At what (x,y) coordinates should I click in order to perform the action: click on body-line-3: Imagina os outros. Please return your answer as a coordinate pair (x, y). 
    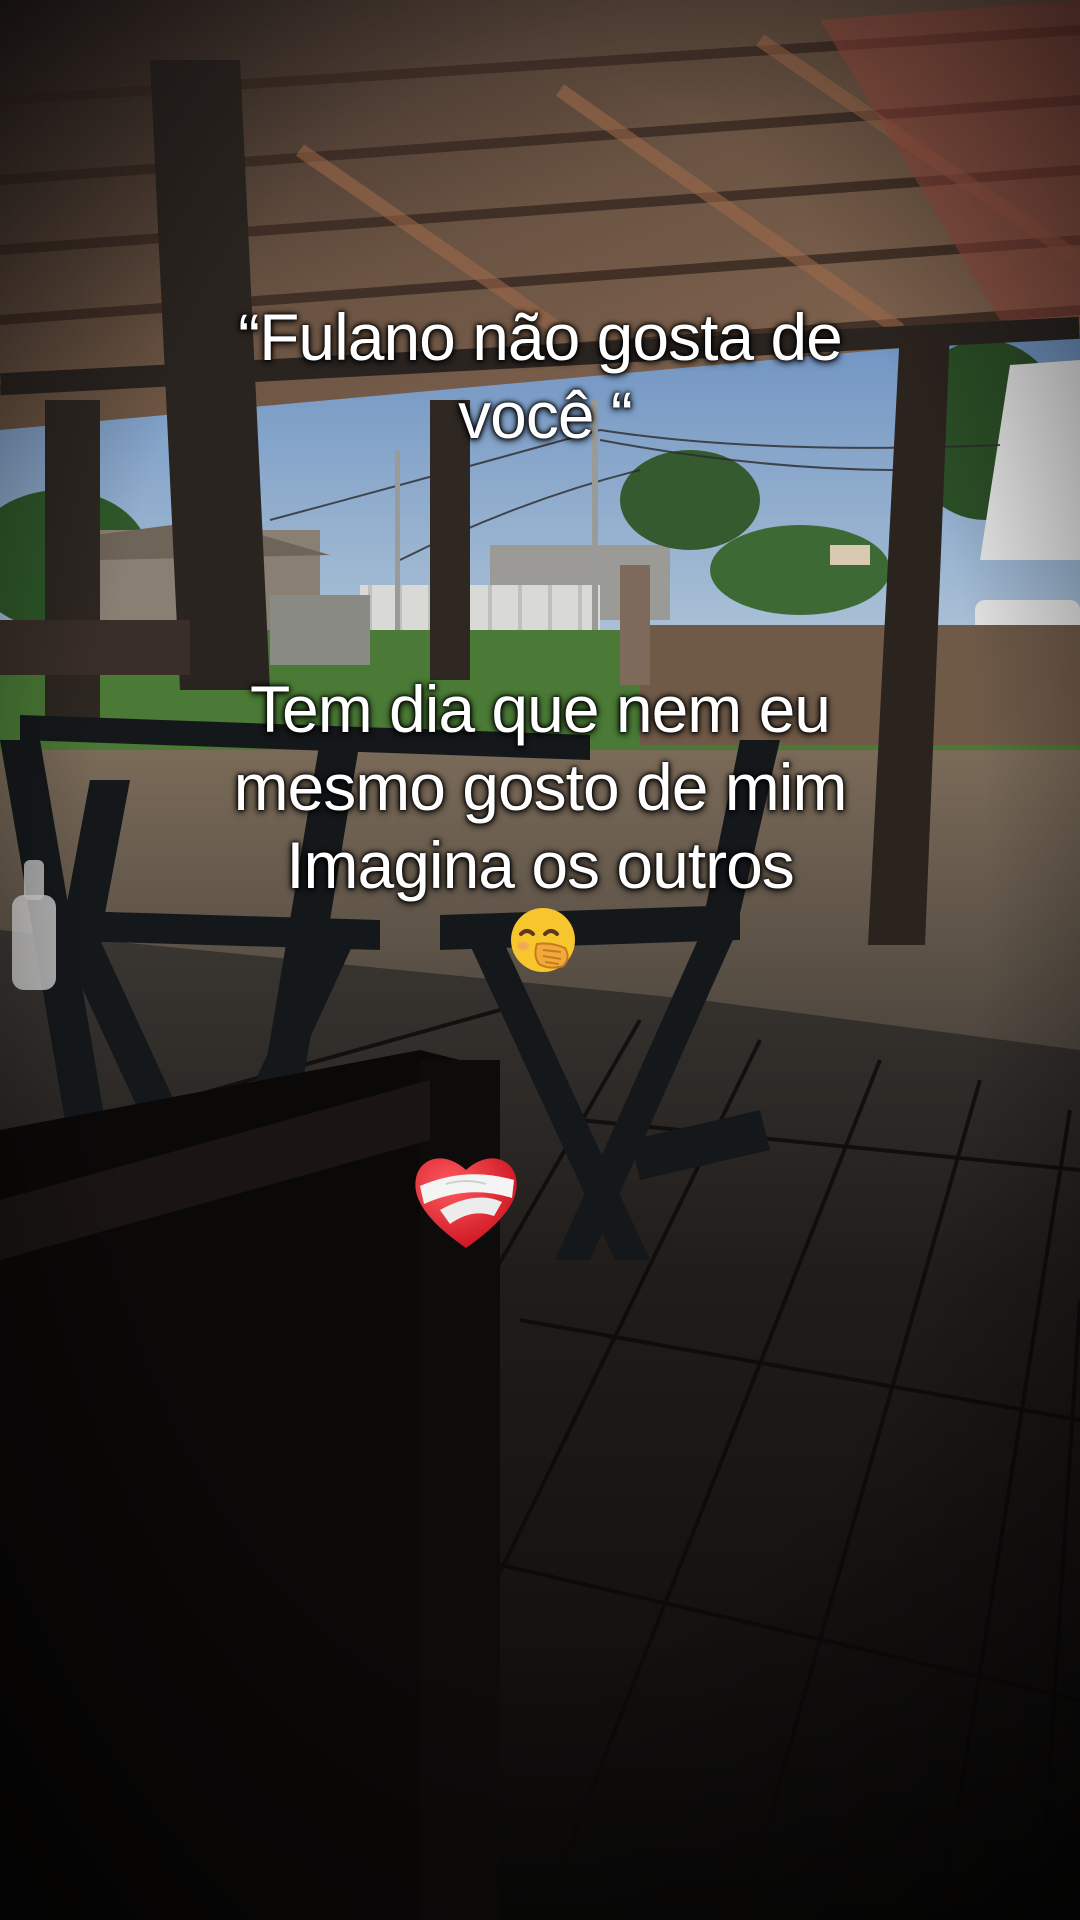
    Looking at the image, I should click on (540, 909).